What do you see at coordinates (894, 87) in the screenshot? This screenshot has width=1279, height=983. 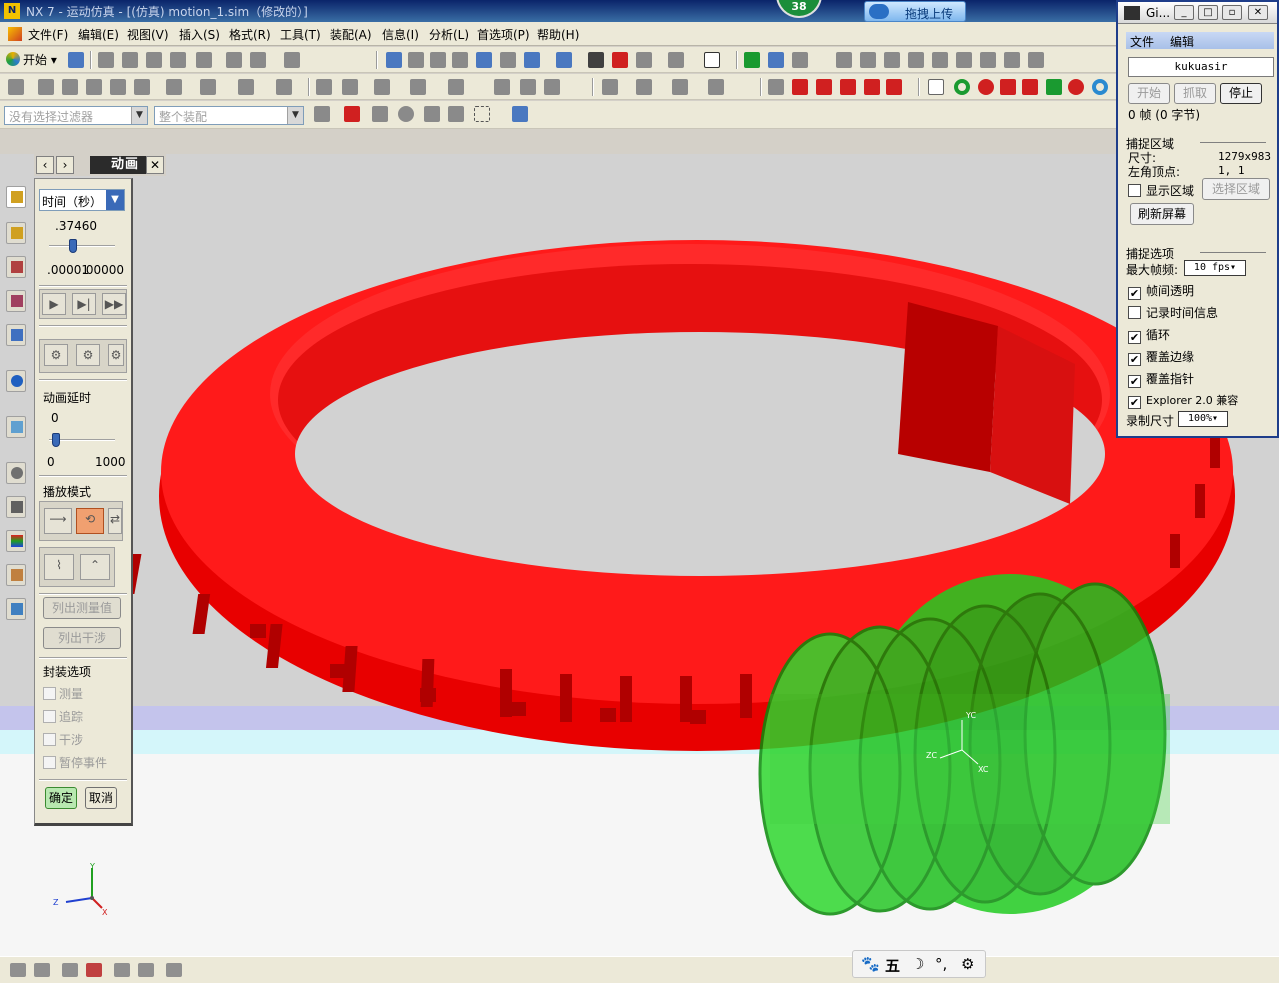 I see `fast-forward-icon` at bounding box center [894, 87].